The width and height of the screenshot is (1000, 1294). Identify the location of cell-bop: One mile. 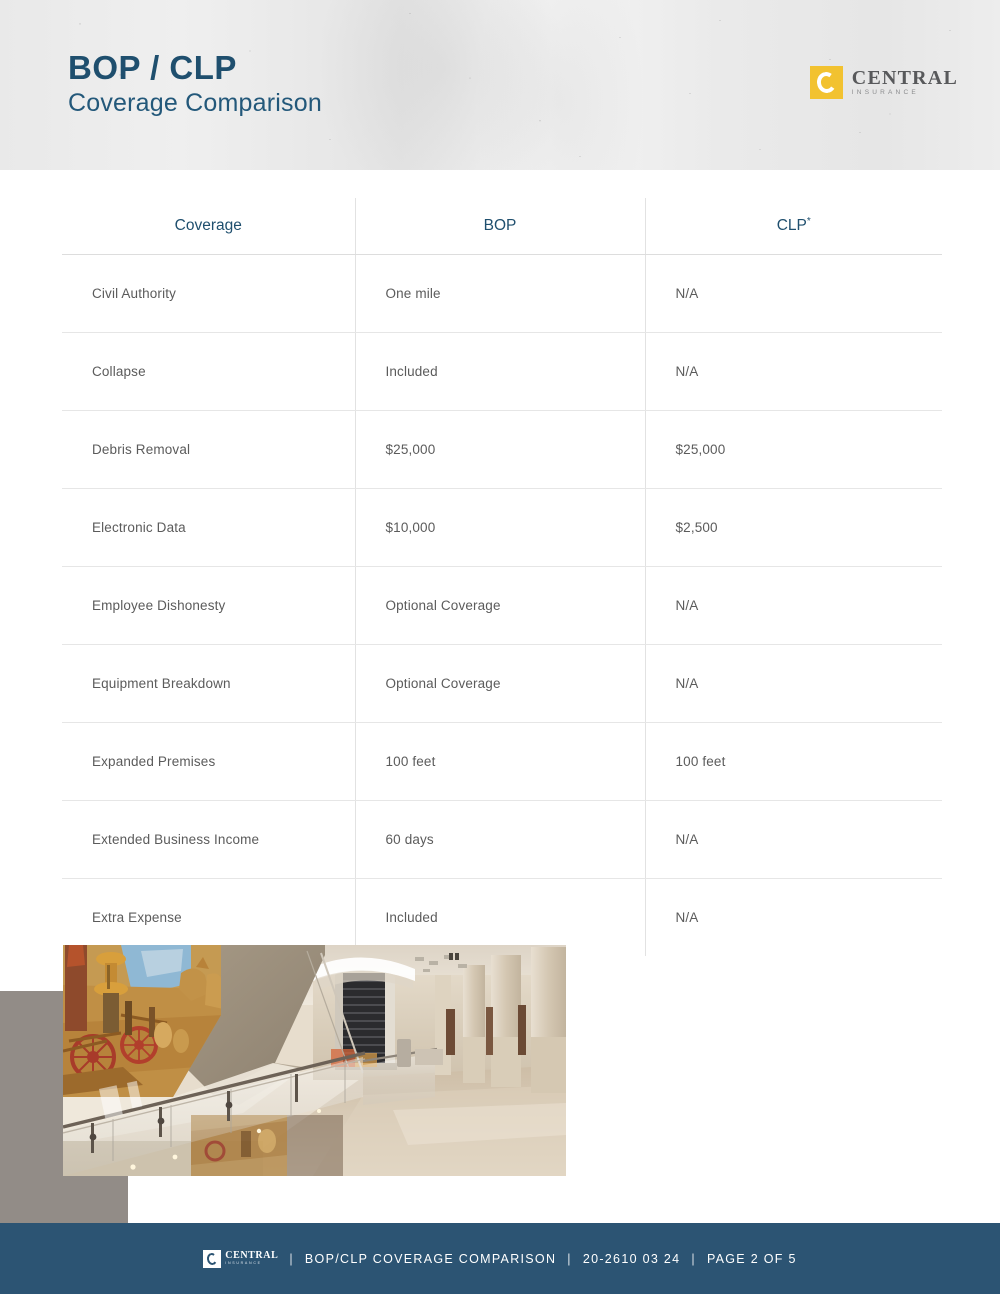
(499, 293).